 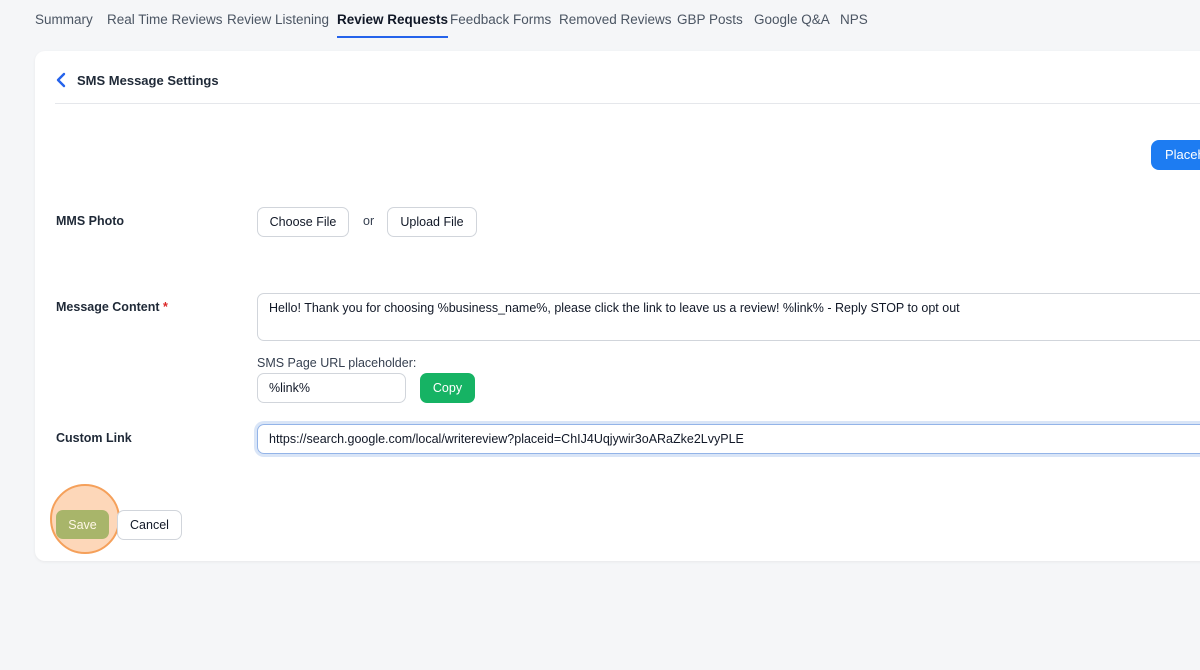 What do you see at coordinates (500, 24) in the screenshot?
I see `tab-feedback-forms: Feedback Forms` at bounding box center [500, 24].